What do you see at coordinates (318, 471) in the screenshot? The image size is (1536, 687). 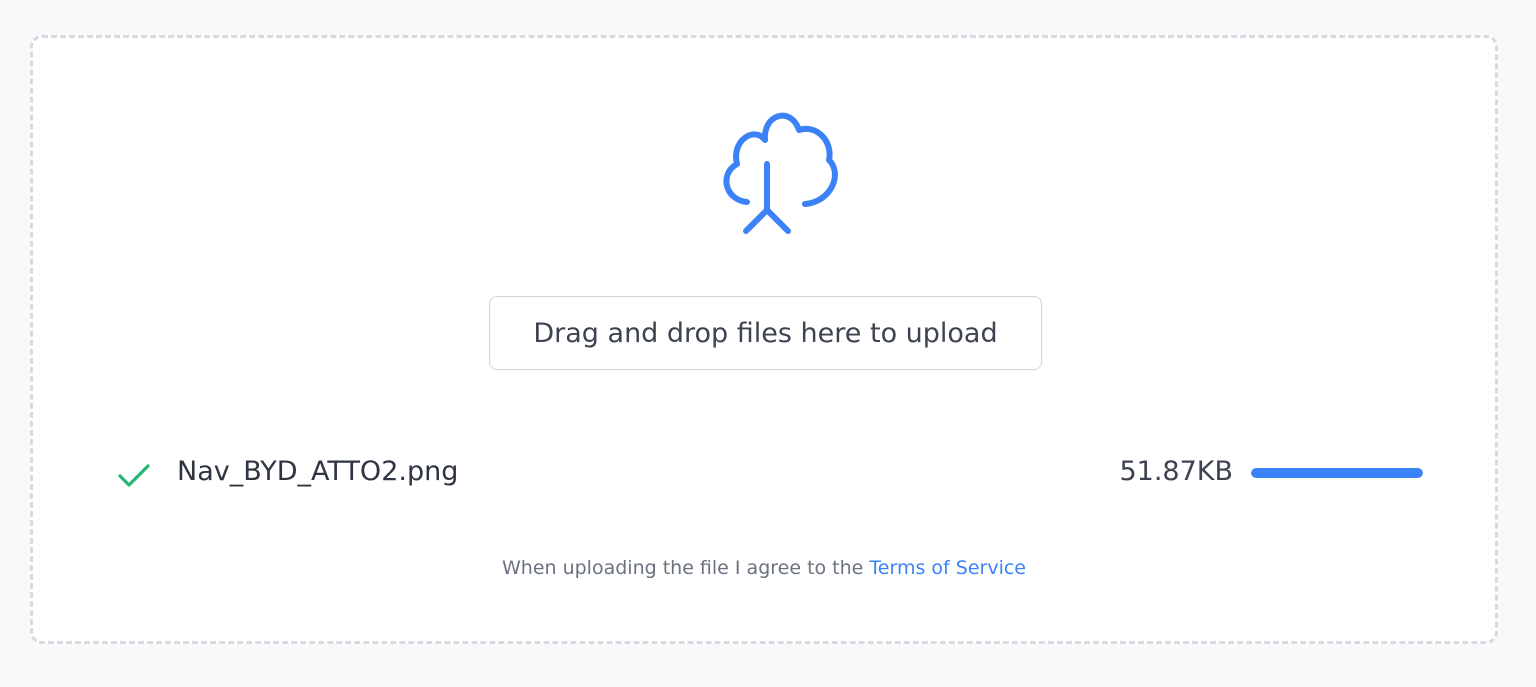 I see `file-name: Nav_BYD_ATTO2.png` at bounding box center [318, 471].